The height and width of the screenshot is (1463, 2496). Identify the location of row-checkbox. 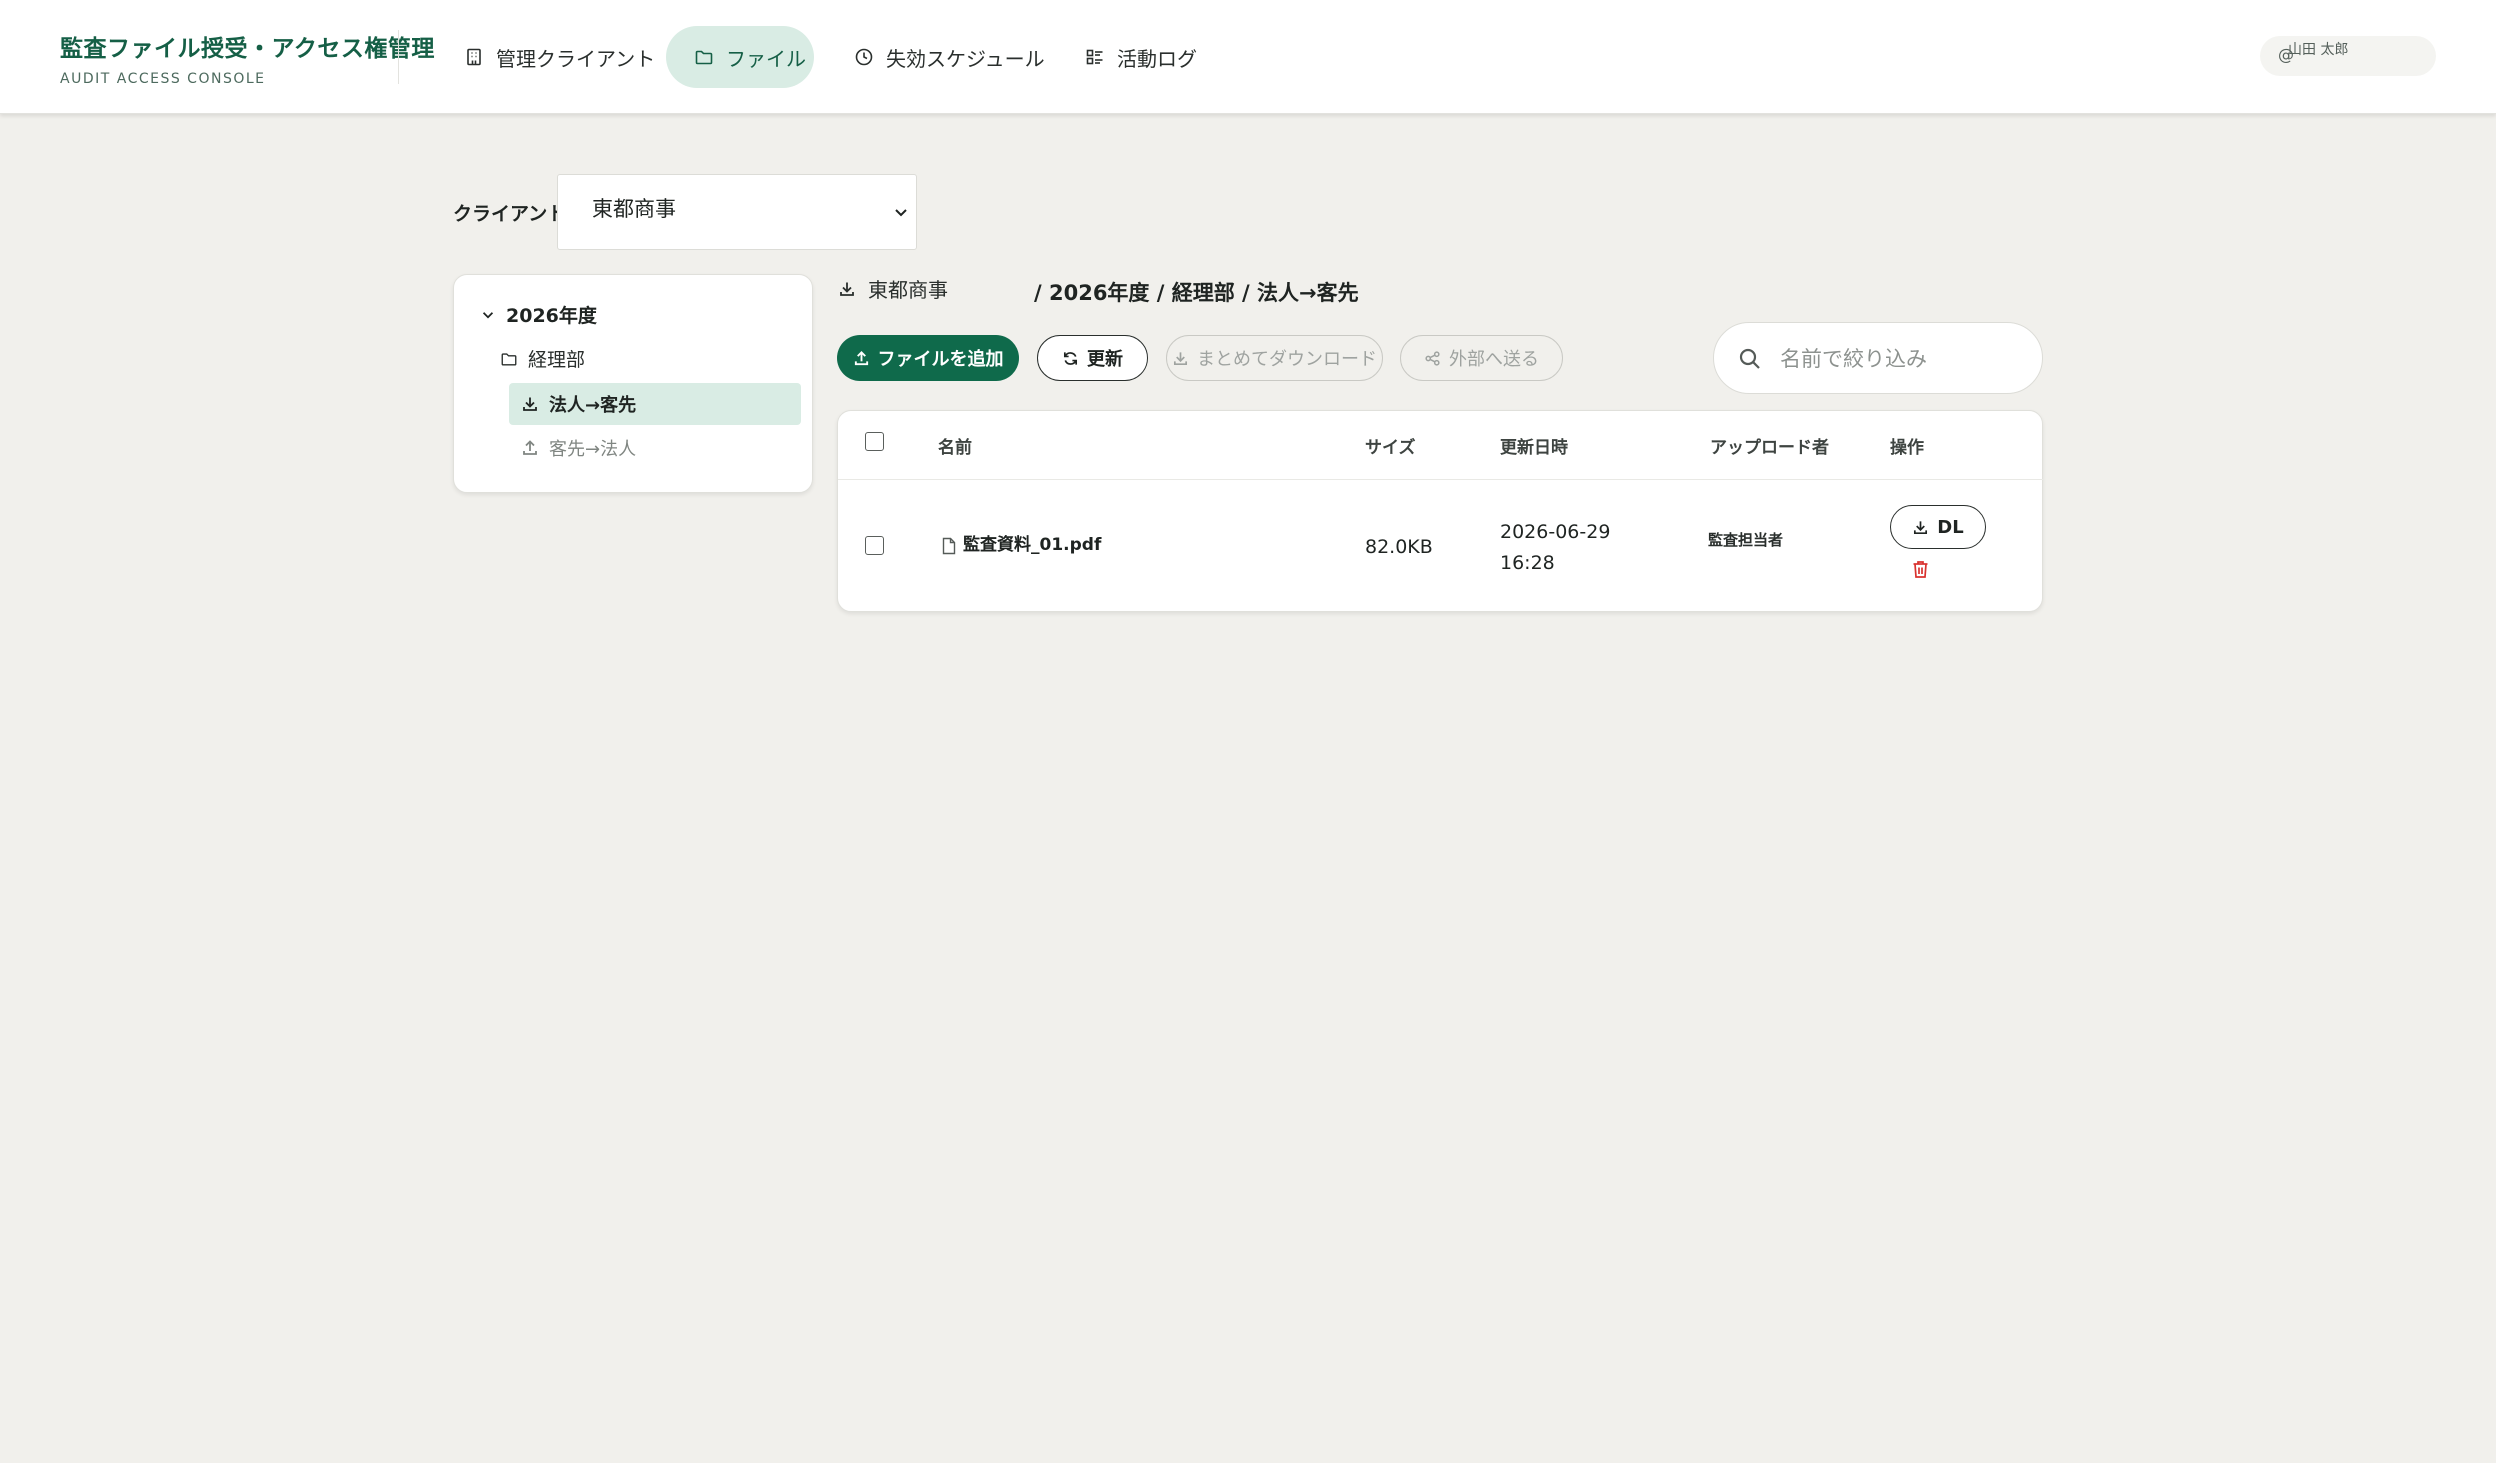
(874, 545).